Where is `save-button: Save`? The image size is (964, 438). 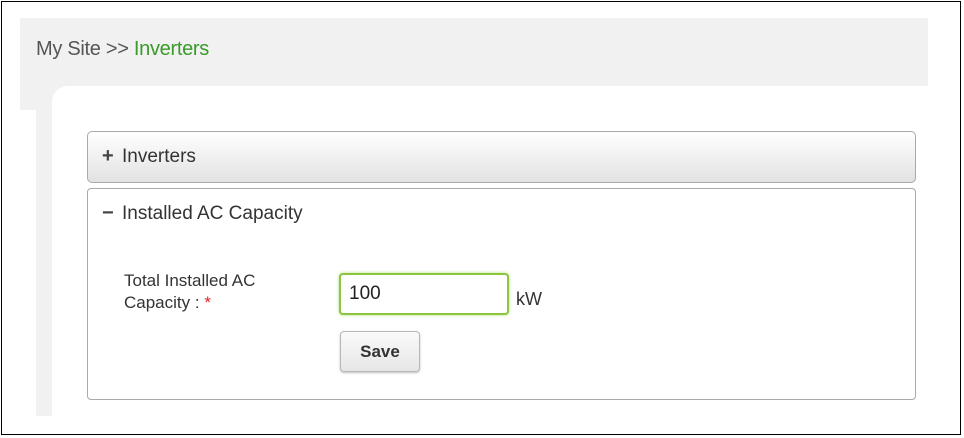 save-button: Save is located at coordinates (380, 351).